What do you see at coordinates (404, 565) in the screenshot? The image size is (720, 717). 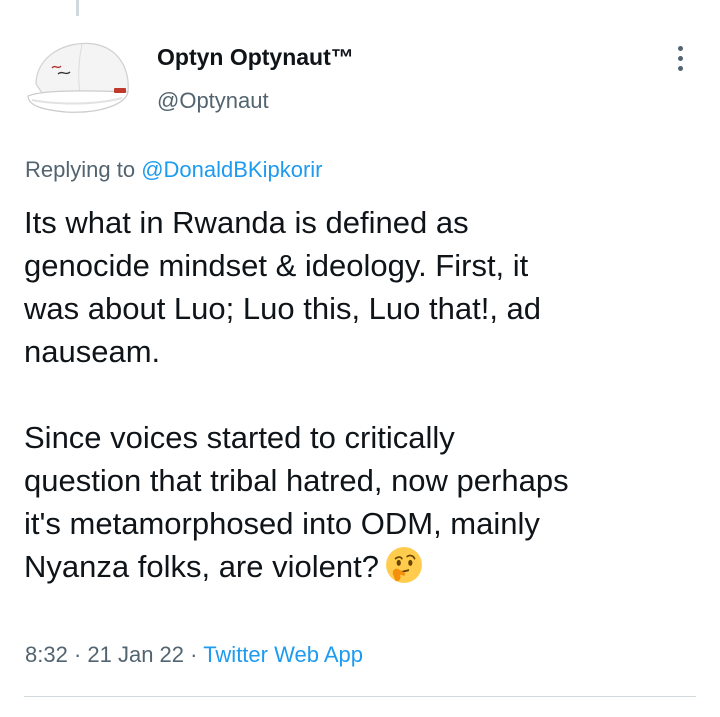 I see `thinking-face-emoji` at bounding box center [404, 565].